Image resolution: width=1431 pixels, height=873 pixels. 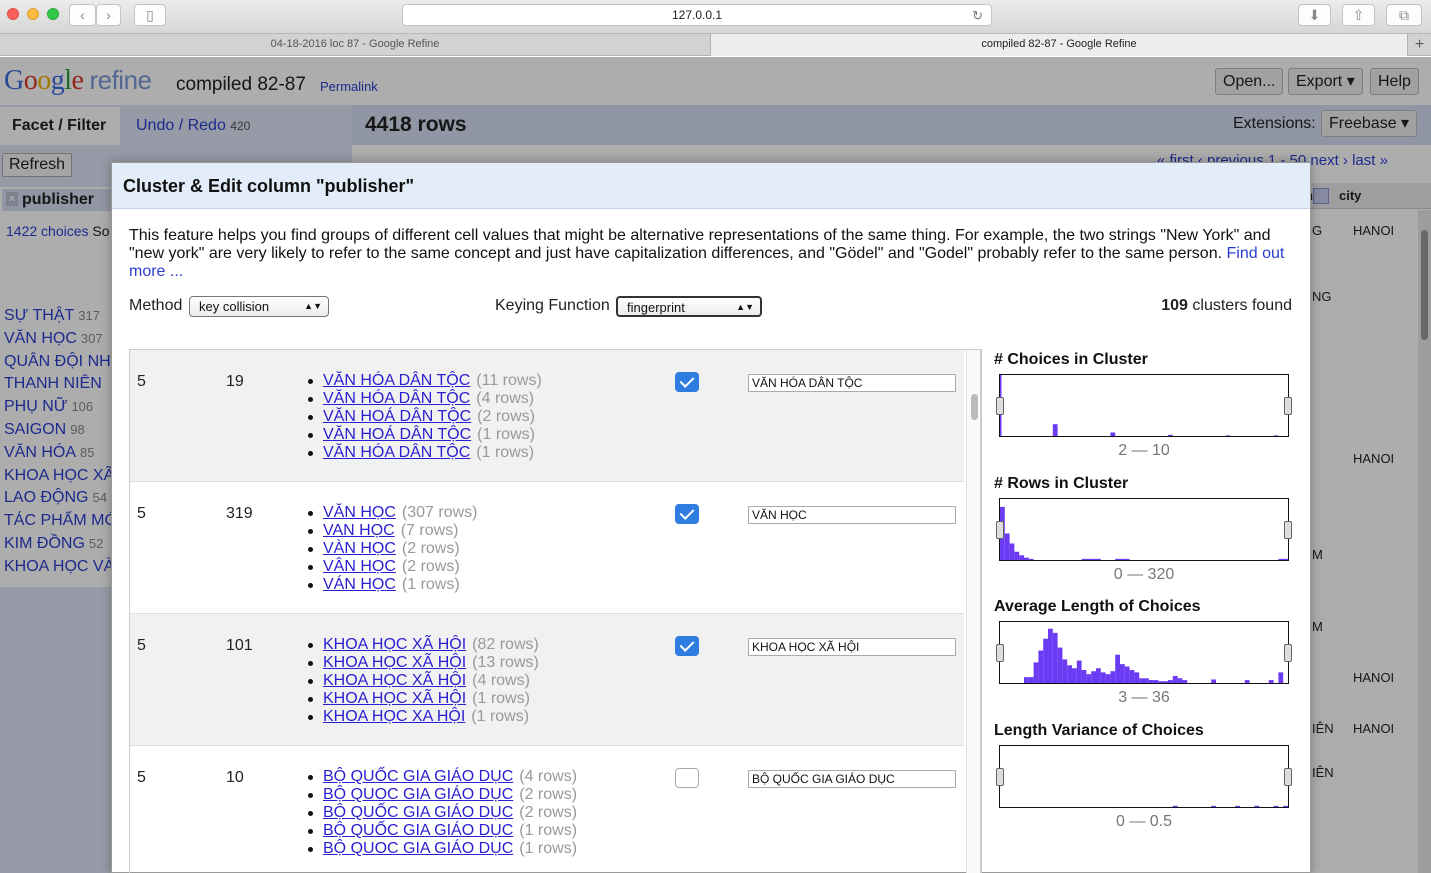 What do you see at coordinates (973, 611) in the screenshot?
I see `cluster-table-scrollbar` at bounding box center [973, 611].